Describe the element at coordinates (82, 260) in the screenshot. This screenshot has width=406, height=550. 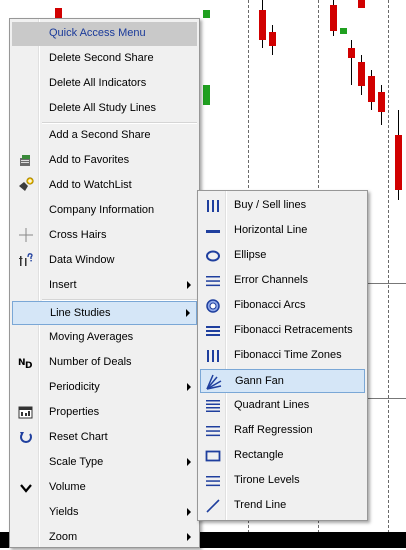
I see `menu-item-label: Data Window` at that location.